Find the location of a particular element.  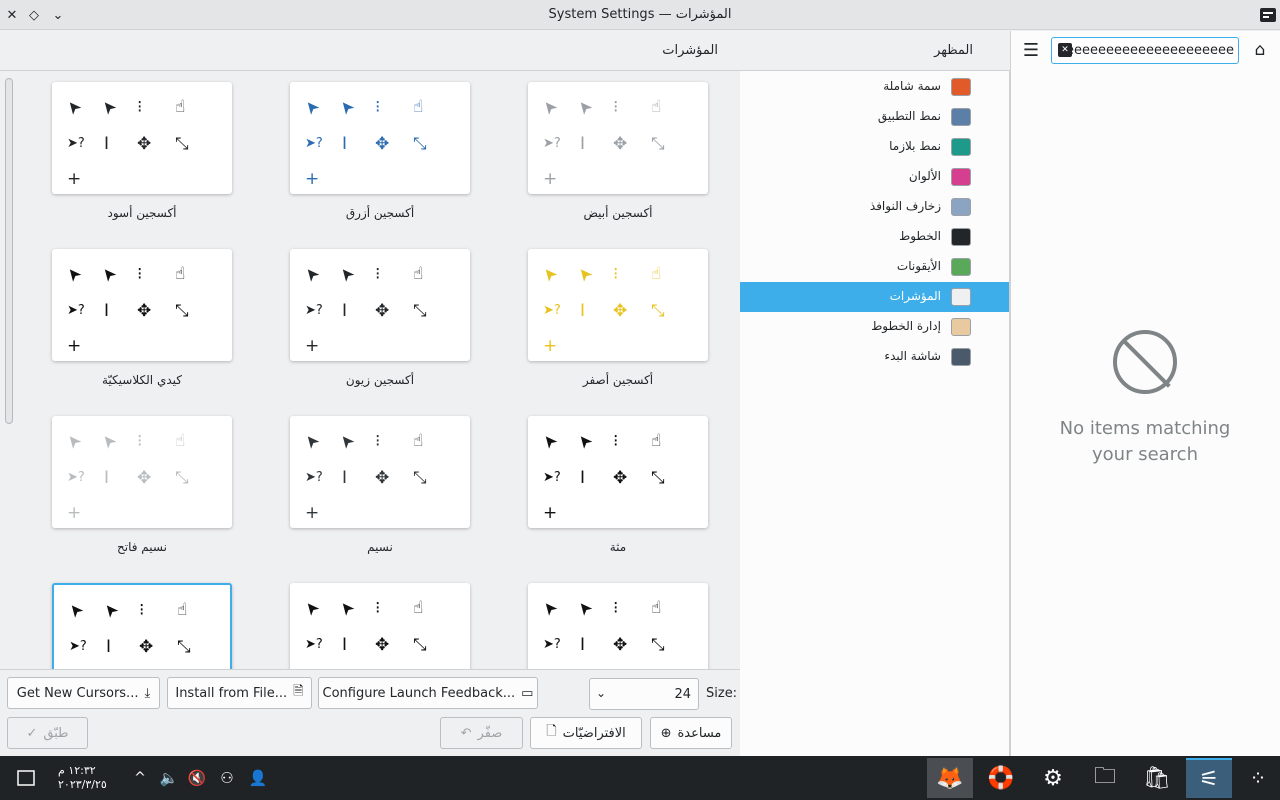

sidebar-item-label: شاشة البدء is located at coordinates (912, 356).